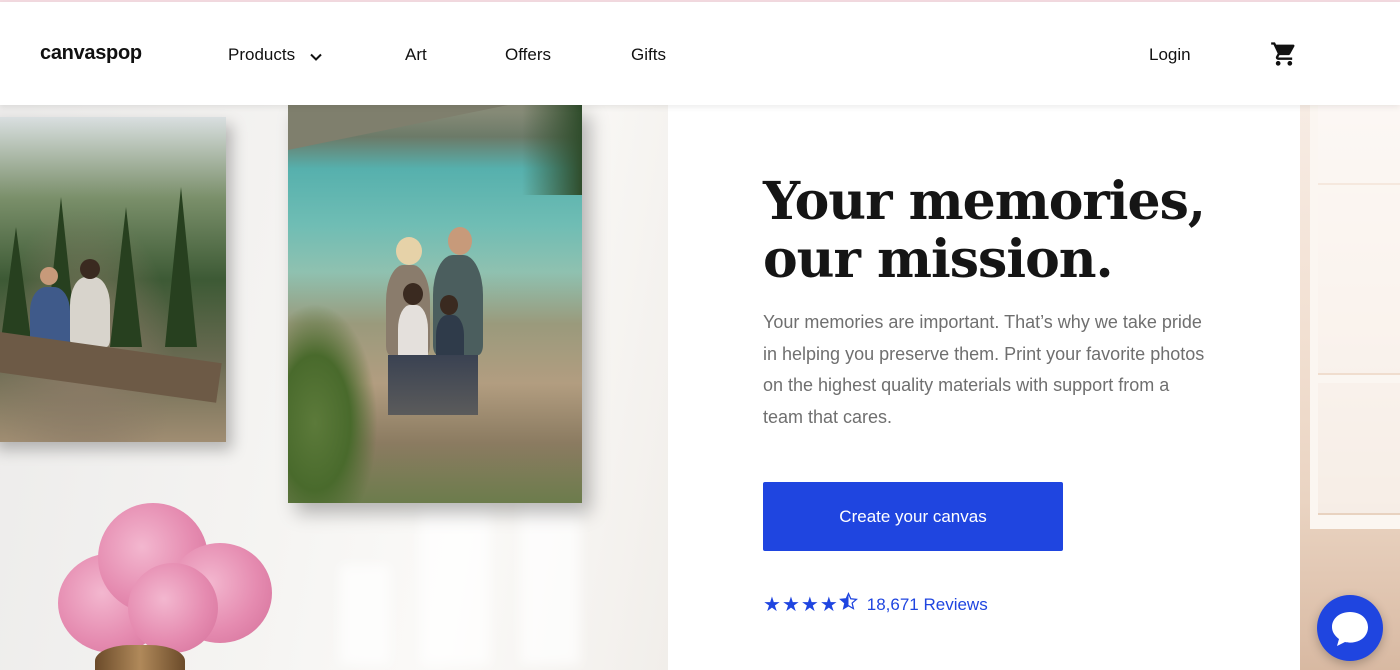 The height and width of the screenshot is (670, 1400). What do you see at coordinates (1350, 387) in the screenshot?
I see `window-background` at bounding box center [1350, 387].